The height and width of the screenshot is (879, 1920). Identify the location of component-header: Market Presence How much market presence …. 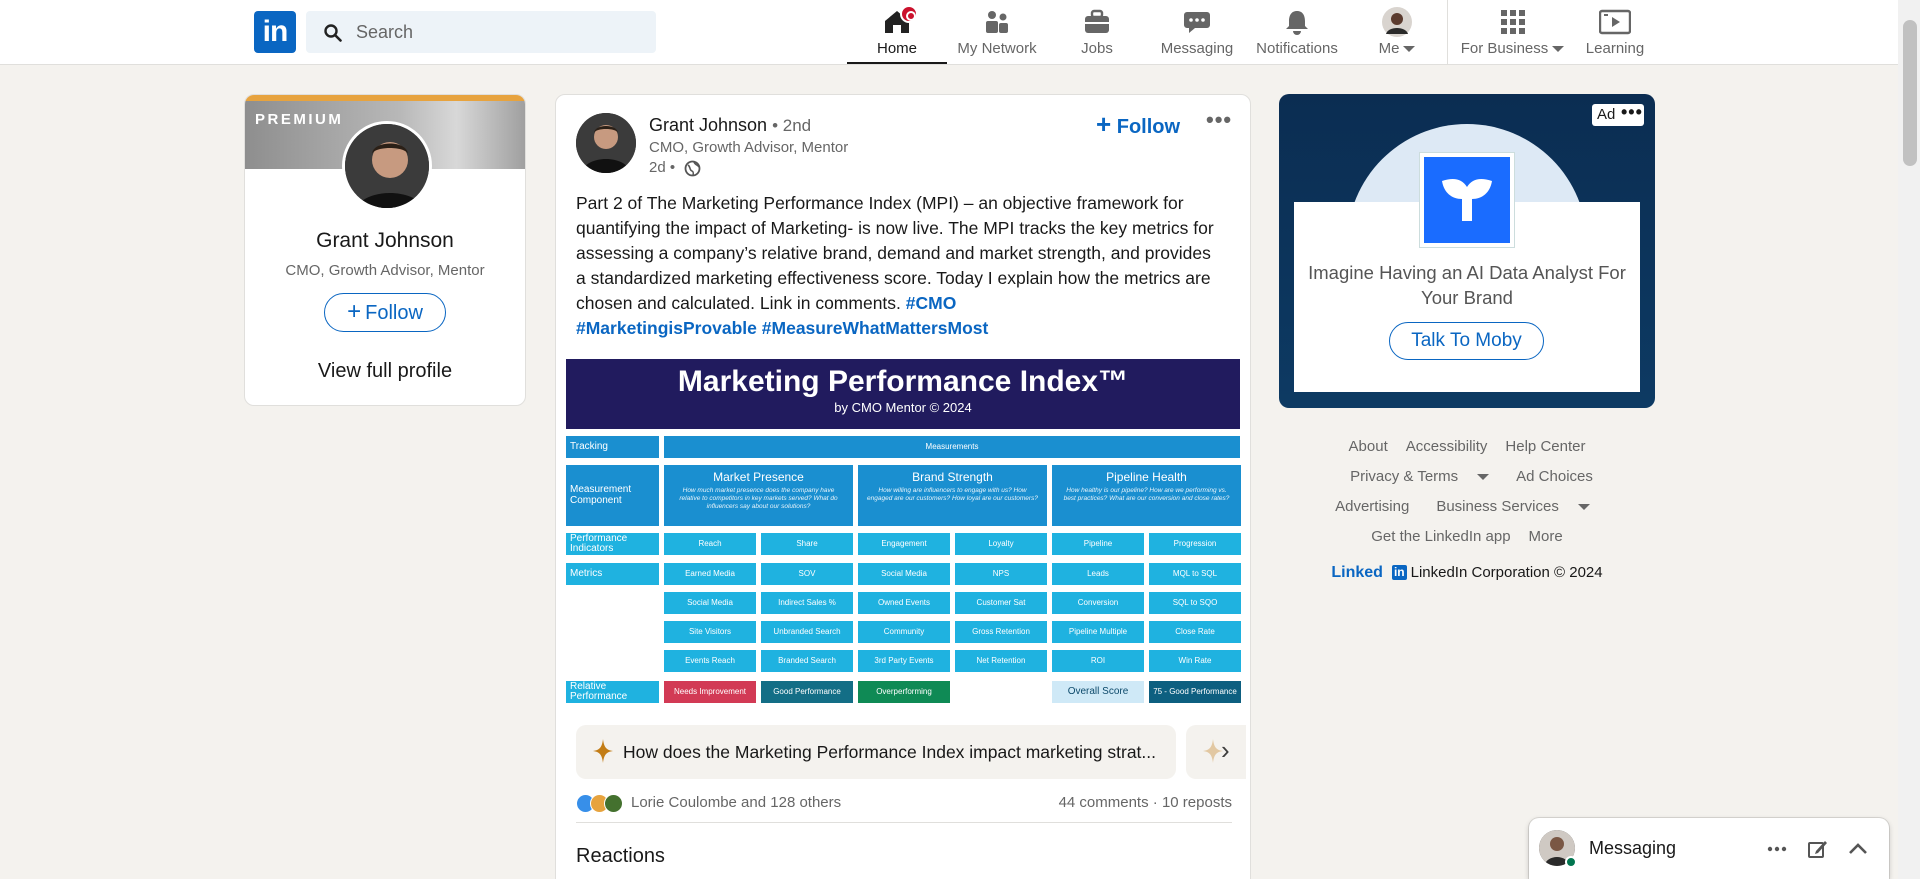
(758, 495).